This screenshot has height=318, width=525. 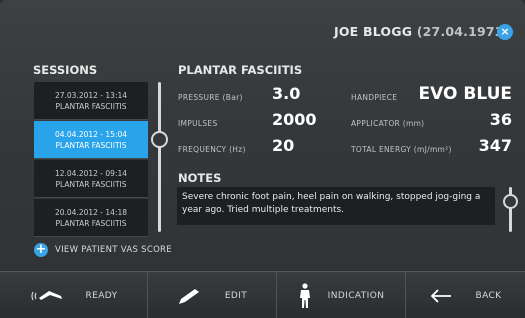 I want to click on pressure-label: PRESSURE (Bar), so click(x=210, y=97).